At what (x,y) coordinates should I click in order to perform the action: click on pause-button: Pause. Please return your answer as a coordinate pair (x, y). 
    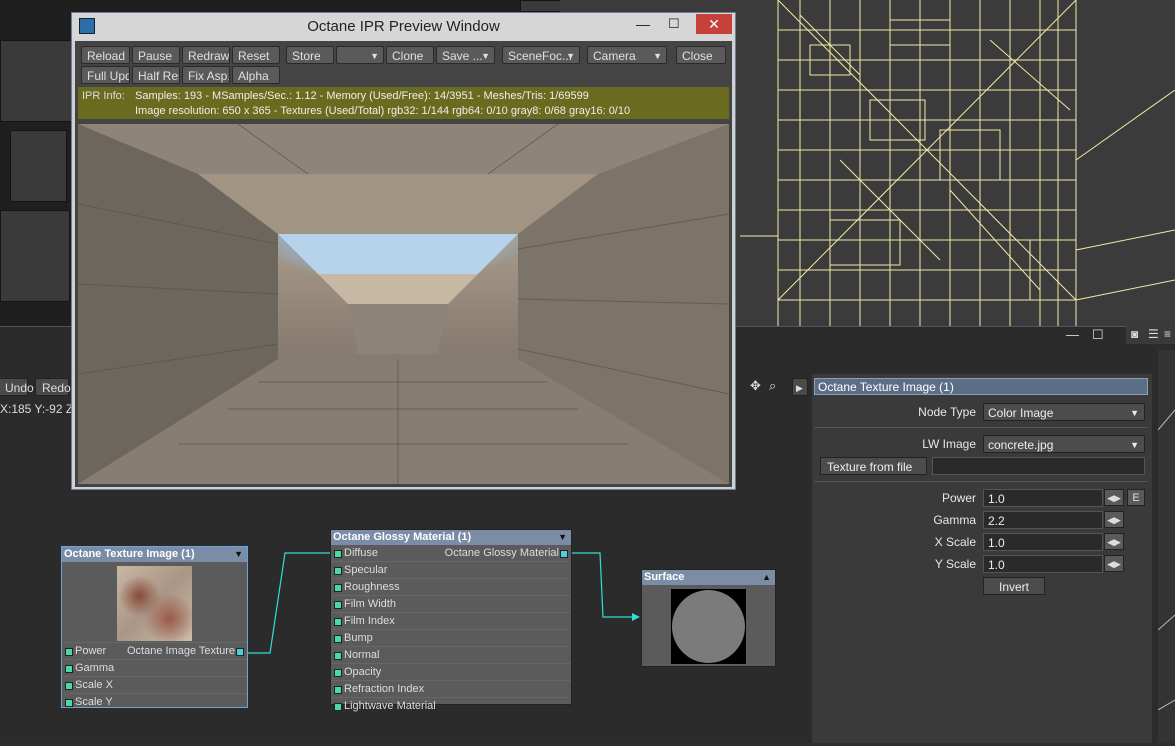
    Looking at the image, I should click on (156, 55).